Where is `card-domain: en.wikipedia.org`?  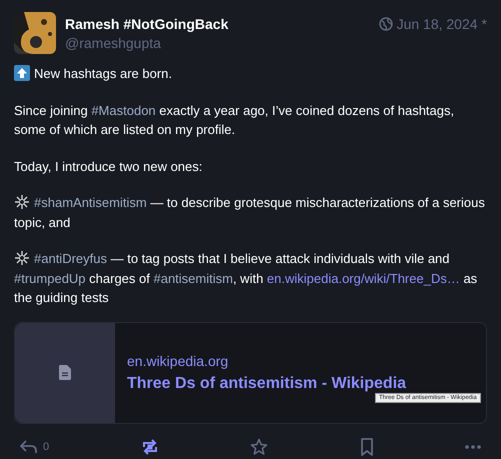 card-domain: en.wikipedia.org is located at coordinates (178, 360).